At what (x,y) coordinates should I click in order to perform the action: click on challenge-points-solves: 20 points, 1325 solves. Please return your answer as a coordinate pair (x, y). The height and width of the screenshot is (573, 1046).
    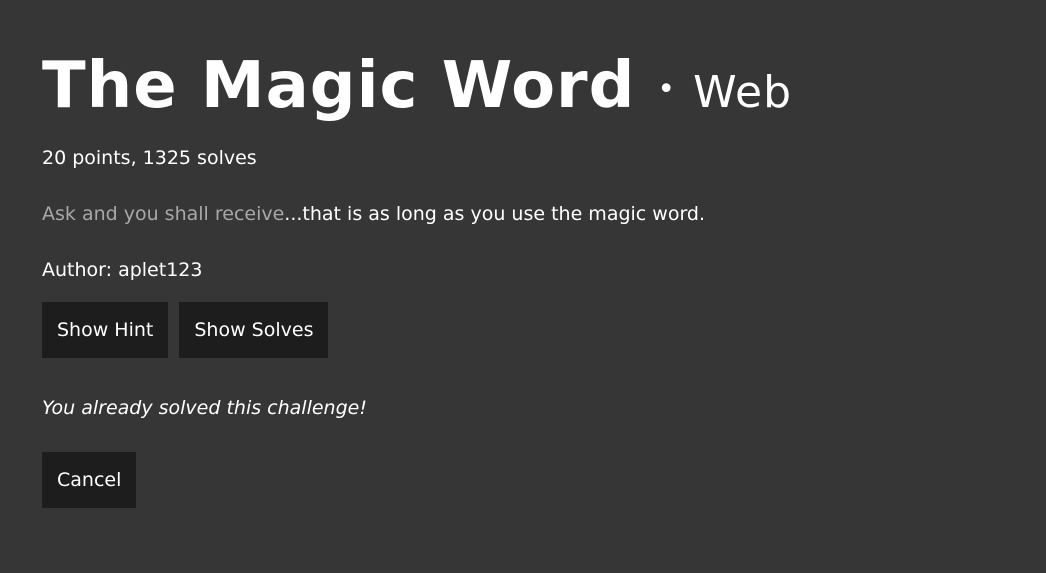
    Looking at the image, I should click on (149, 158).